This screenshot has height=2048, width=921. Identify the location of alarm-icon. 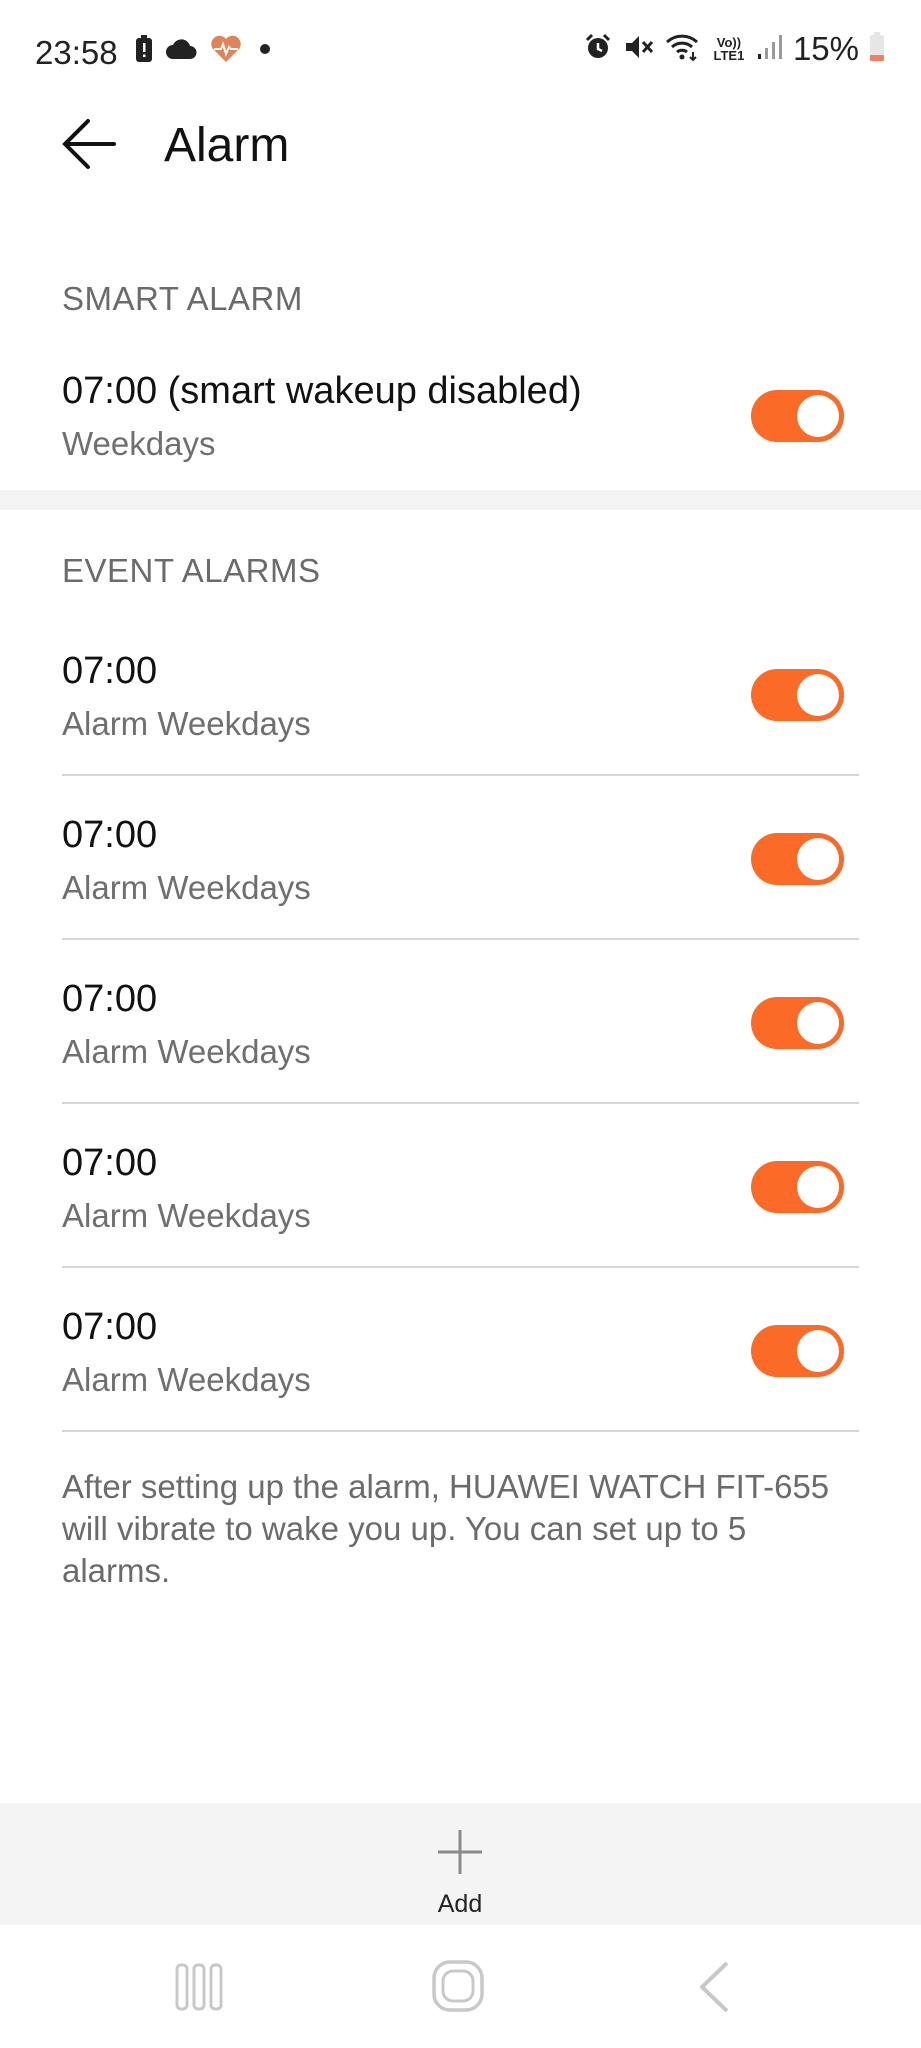
(598, 49).